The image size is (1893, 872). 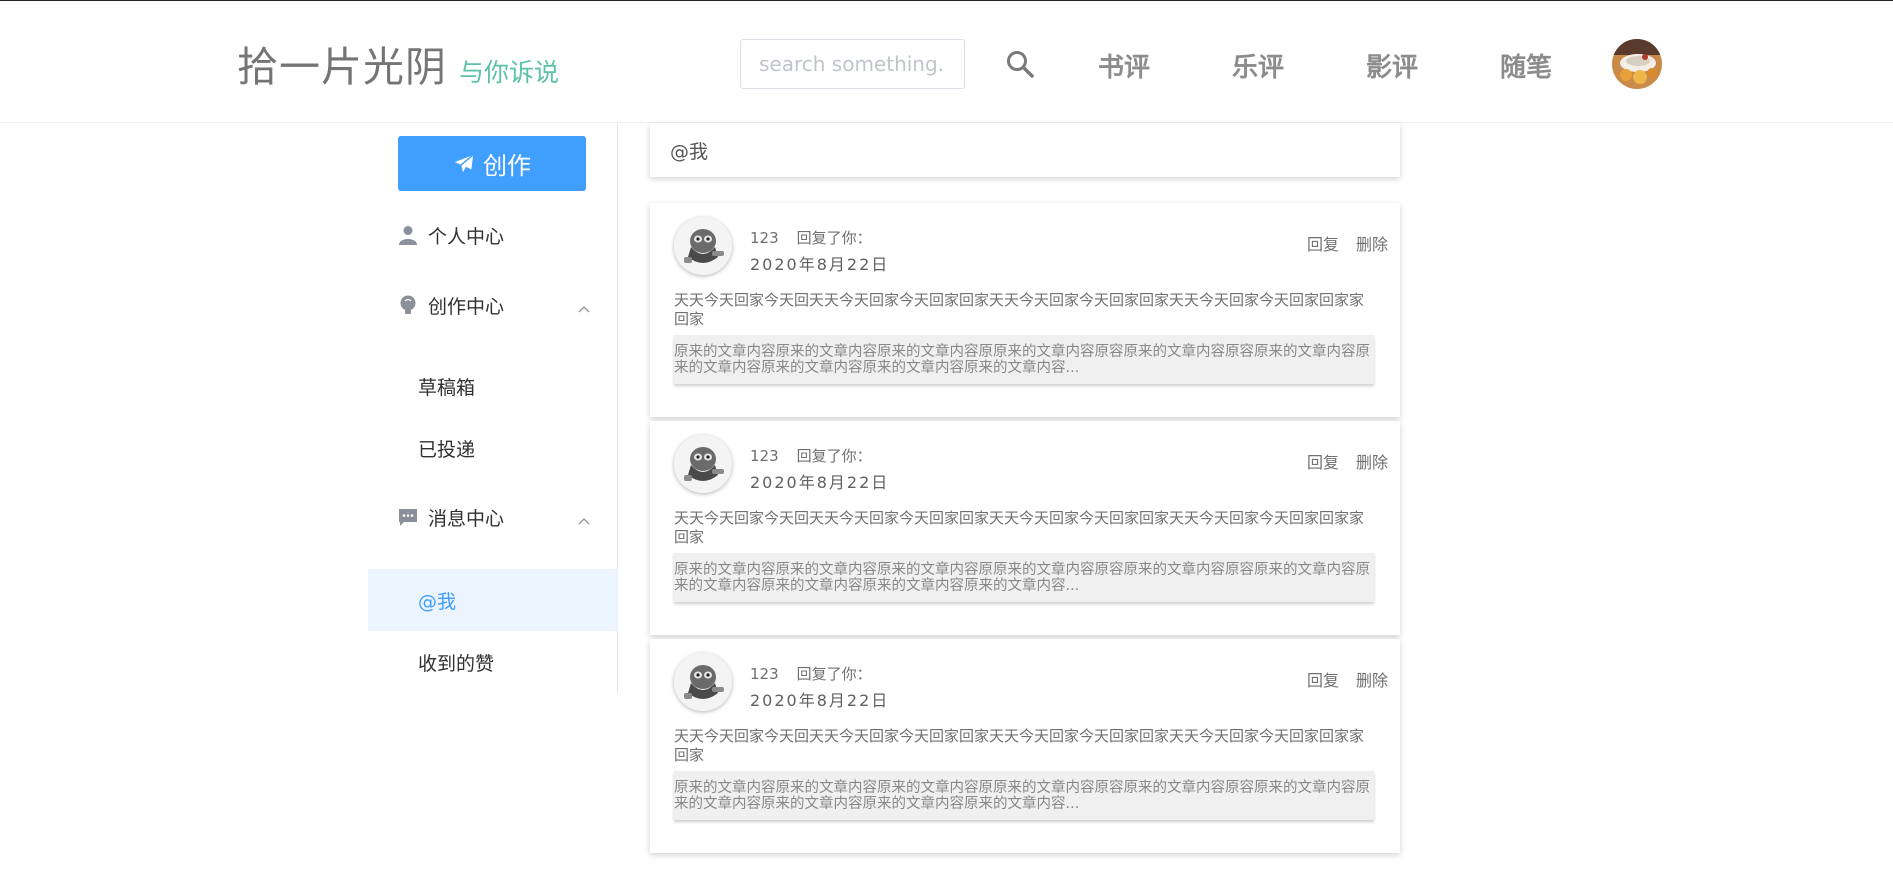 What do you see at coordinates (509, 72) in the screenshot?
I see `logo-subtitle: 与你诉说` at bounding box center [509, 72].